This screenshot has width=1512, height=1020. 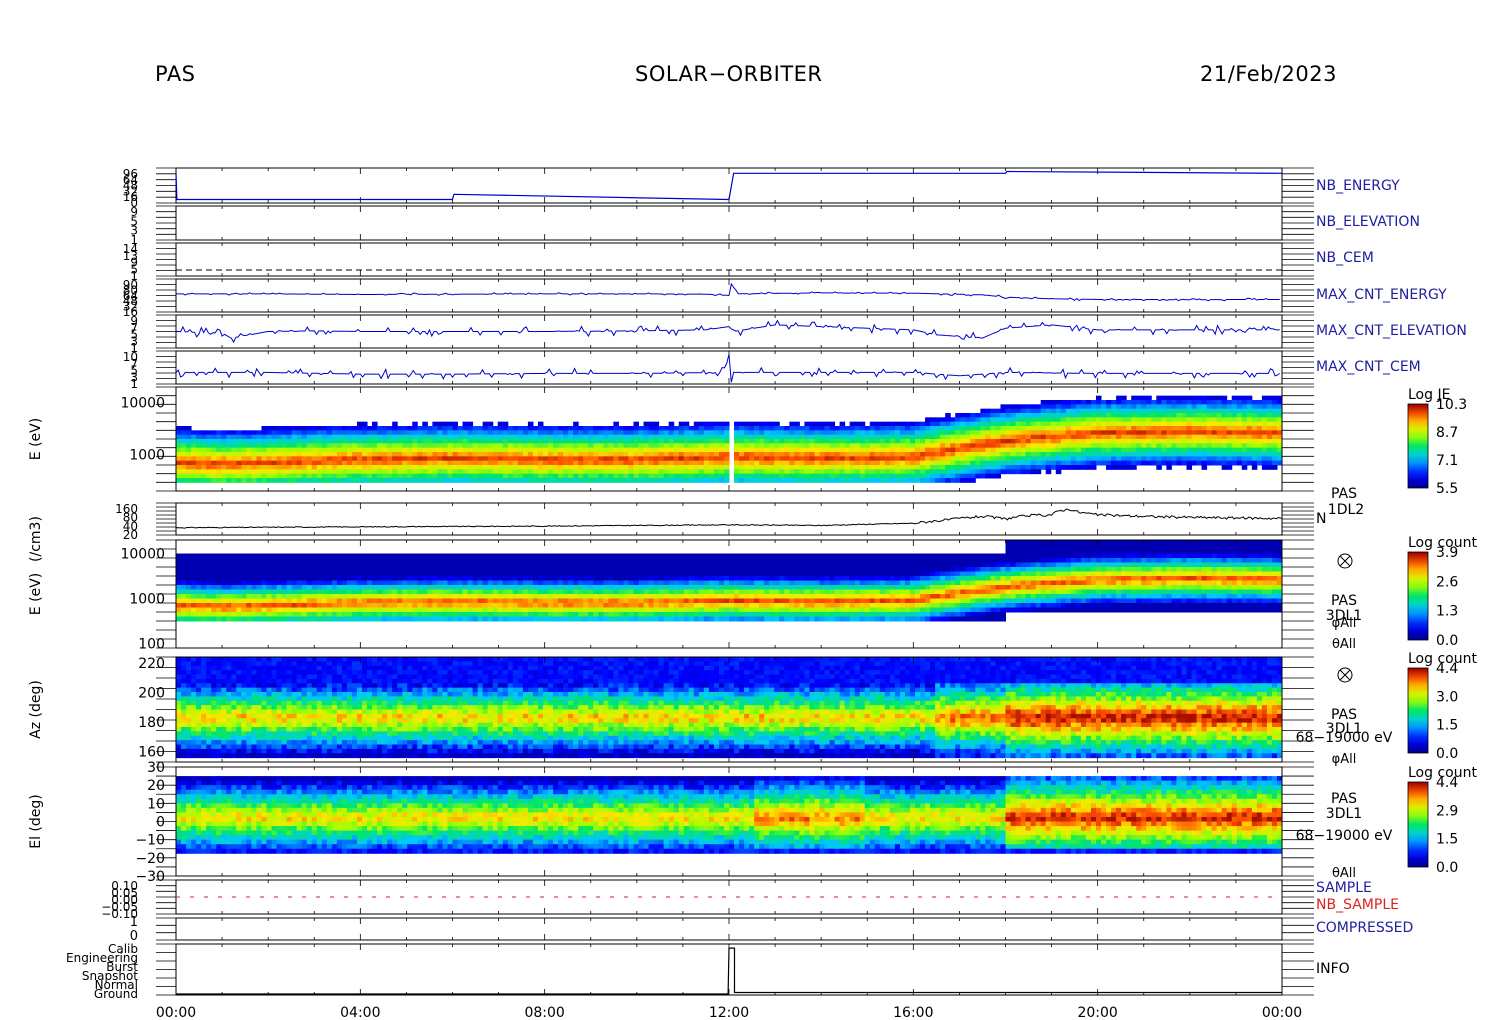 What do you see at coordinates (1447, 433) in the screenshot?
I see `panel-je-spectrogram-colorbar-tick-label: 8.7` at bounding box center [1447, 433].